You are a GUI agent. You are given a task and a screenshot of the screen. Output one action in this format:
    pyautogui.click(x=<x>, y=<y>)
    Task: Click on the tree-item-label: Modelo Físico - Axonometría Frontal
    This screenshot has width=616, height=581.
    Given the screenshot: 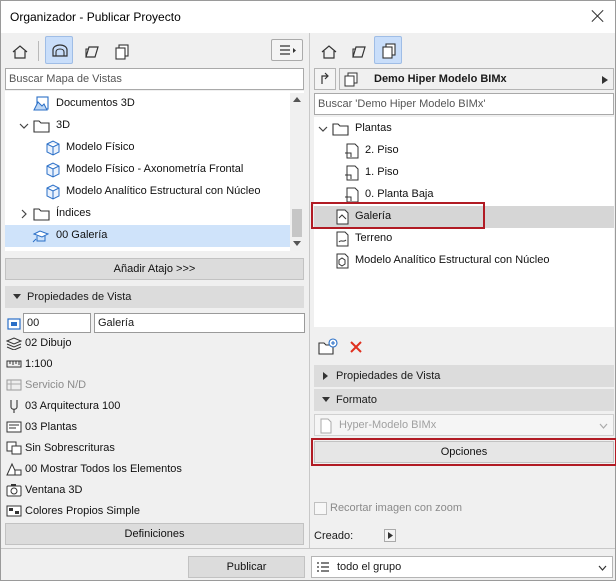 What is the action you would take?
    pyautogui.click(x=155, y=169)
    